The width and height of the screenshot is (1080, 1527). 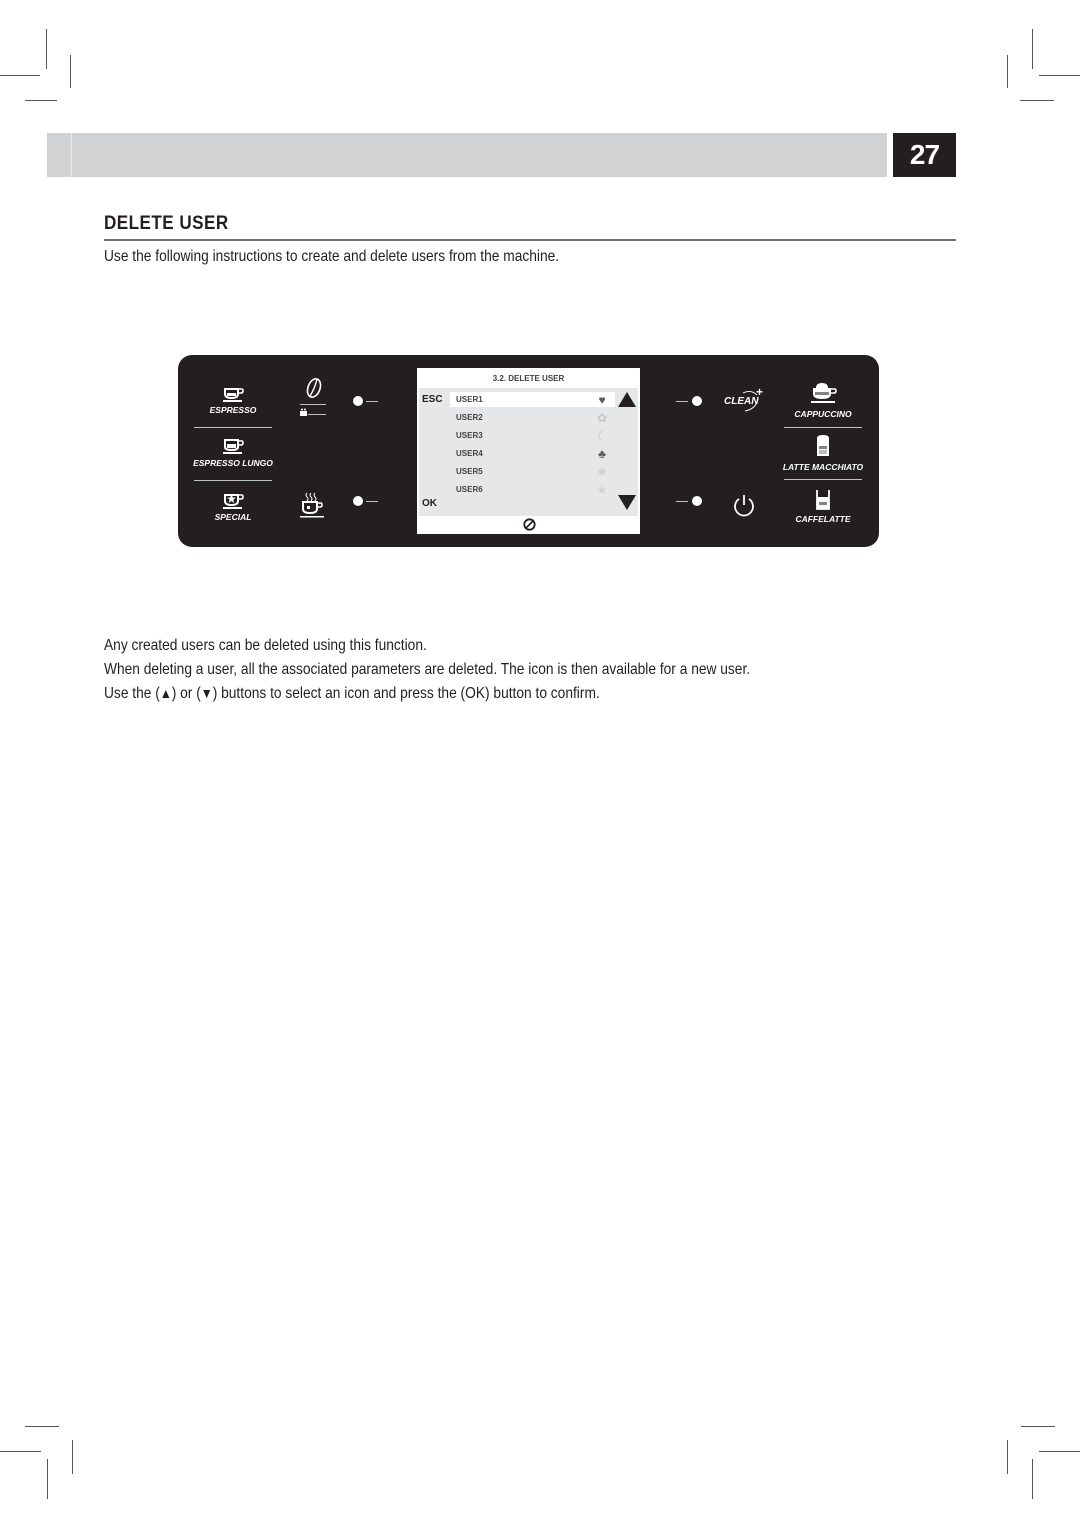 What do you see at coordinates (469, 471) in the screenshot?
I see `user-label: USER5` at bounding box center [469, 471].